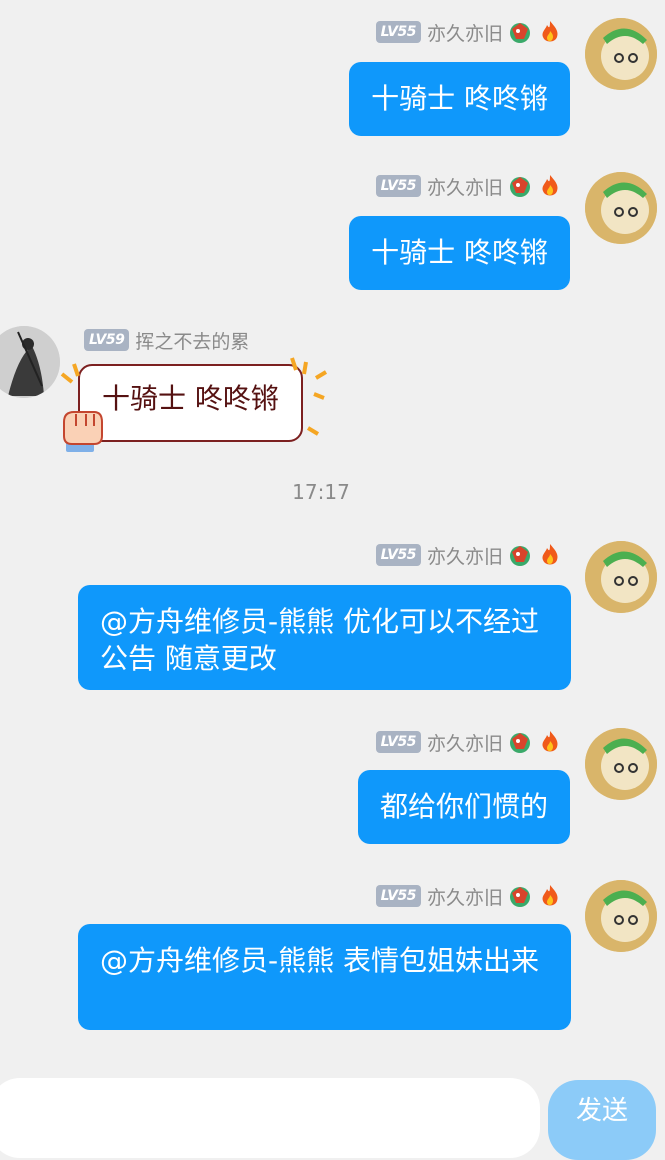 The height and width of the screenshot is (1160, 665). What do you see at coordinates (602, 1120) in the screenshot?
I see `send-button: 发送` at bounding box center [602, 1120].